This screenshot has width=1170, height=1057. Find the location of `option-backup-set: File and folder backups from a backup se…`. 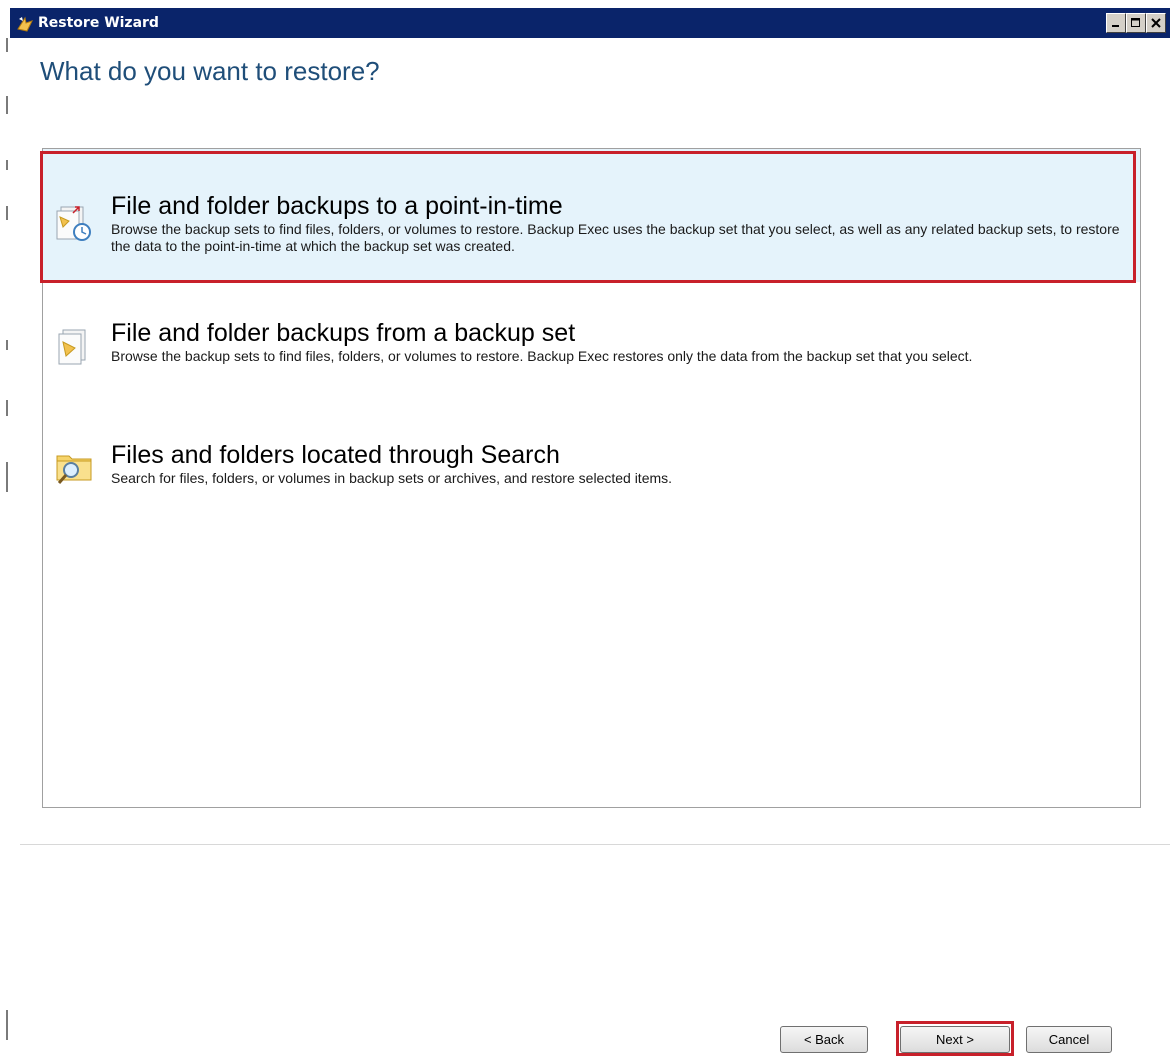

option-backup-set: File and folder backups from a backup se… is located at coordinates (591, 342).